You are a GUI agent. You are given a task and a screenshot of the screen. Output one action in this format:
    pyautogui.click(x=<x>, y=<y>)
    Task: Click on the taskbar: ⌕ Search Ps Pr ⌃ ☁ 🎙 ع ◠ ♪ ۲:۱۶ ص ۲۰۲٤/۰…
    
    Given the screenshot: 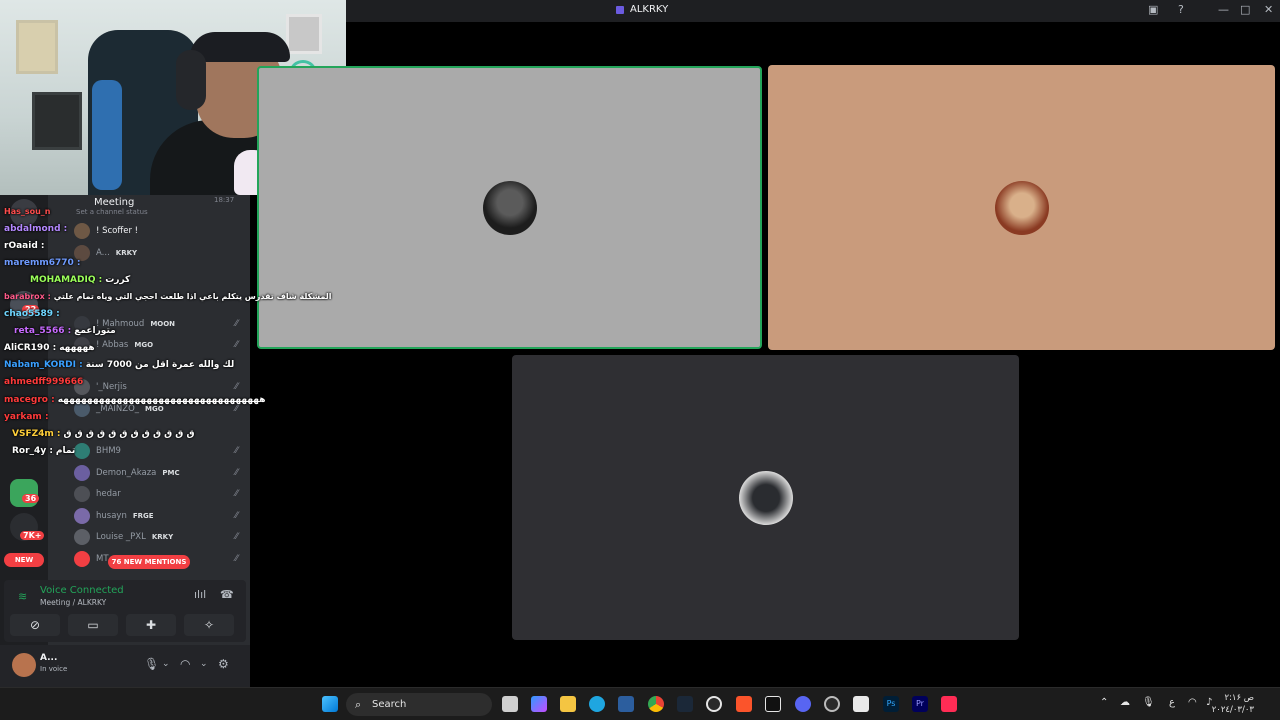 What is the action you would take?
    pyautogui.click(x=640, y=703)
    